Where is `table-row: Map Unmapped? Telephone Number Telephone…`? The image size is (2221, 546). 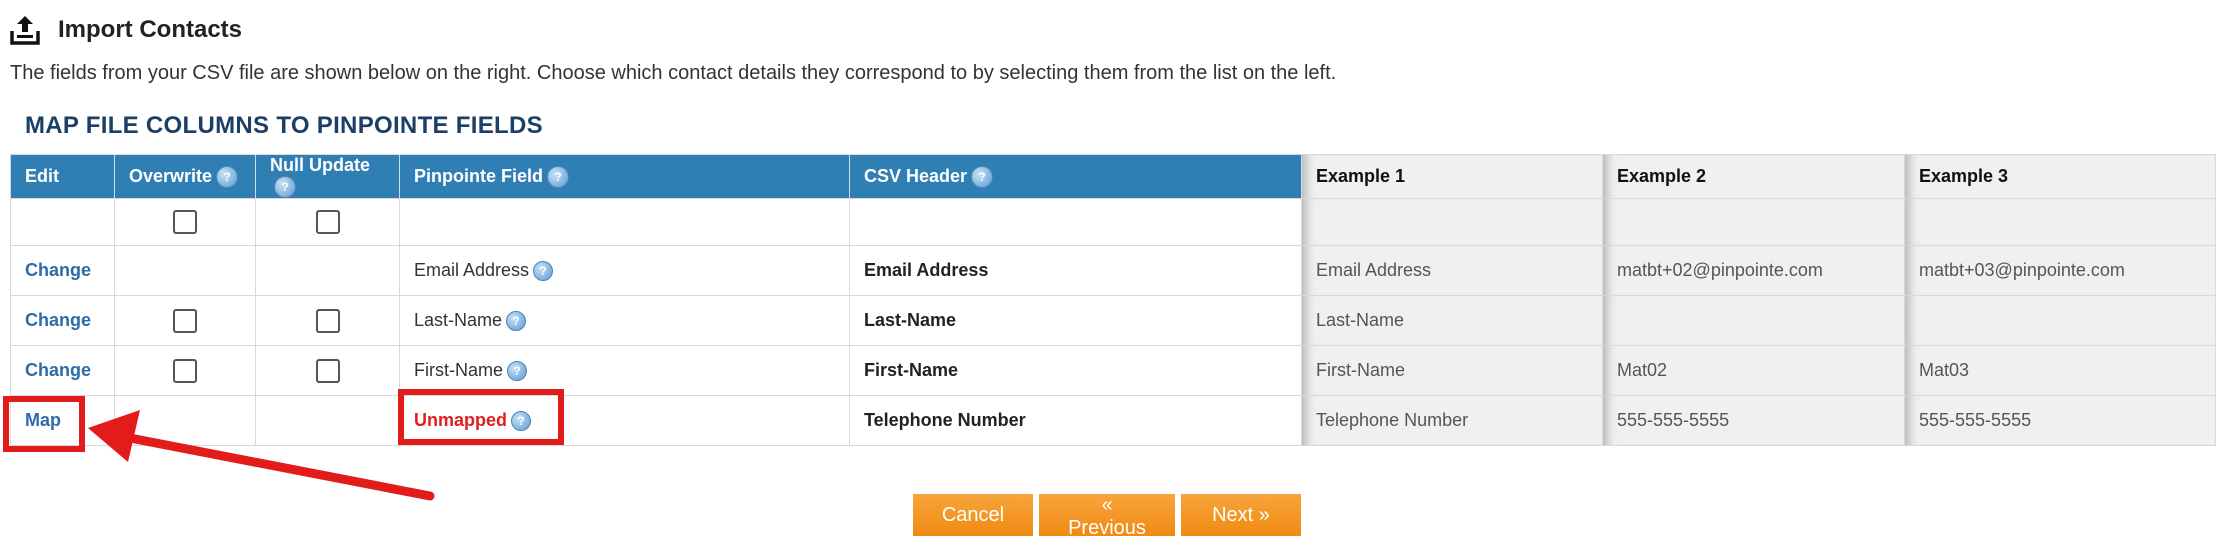
table-row: Map Unmapped? Telephone Number Telephone… is located at coordinates (1113, 421).